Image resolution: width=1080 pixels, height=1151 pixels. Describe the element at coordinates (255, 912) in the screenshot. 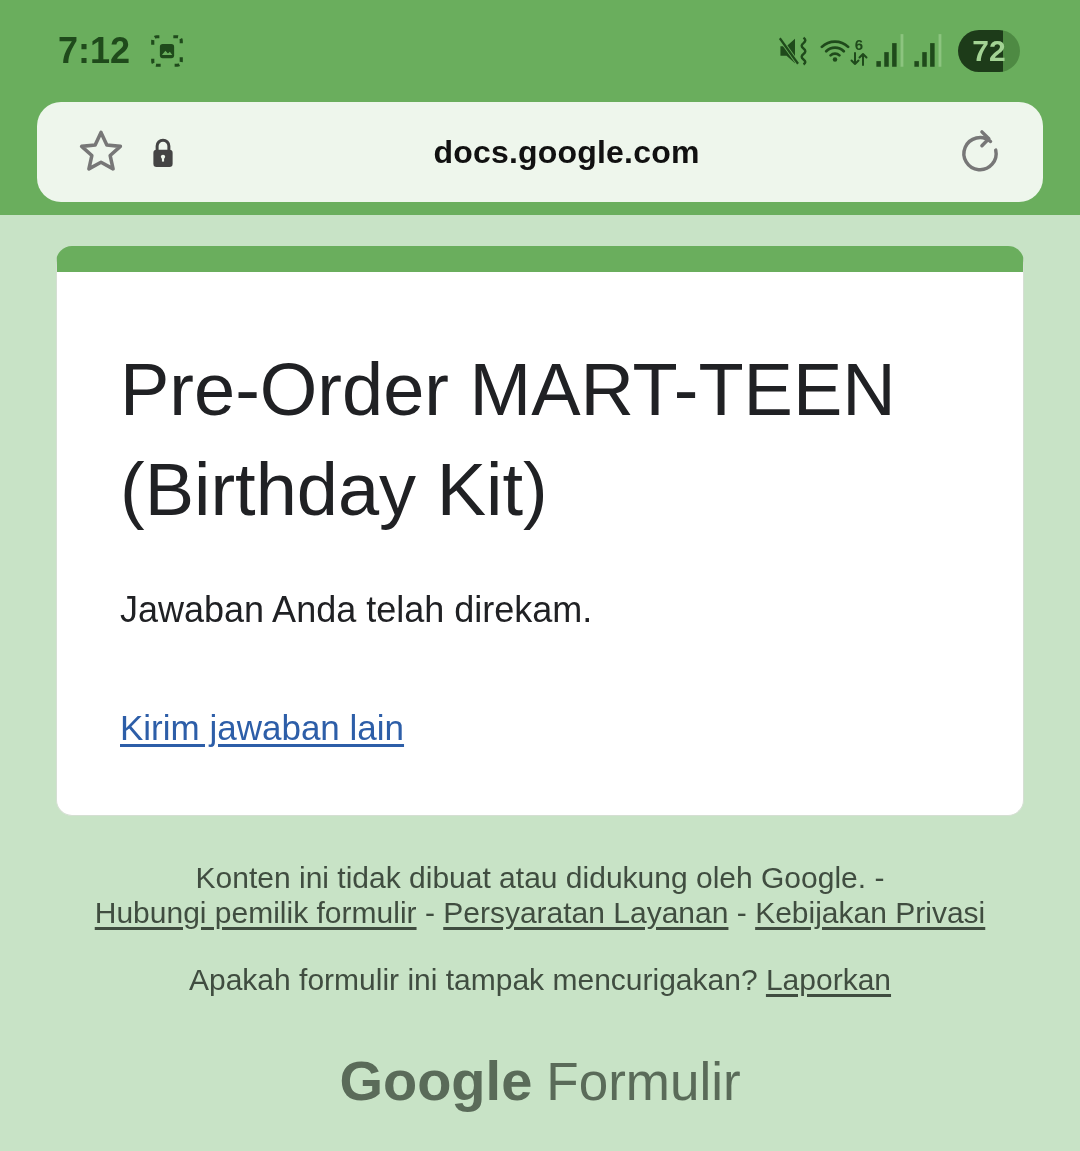

I see `footer-link: Hubungi pemilik formulir` at that location.